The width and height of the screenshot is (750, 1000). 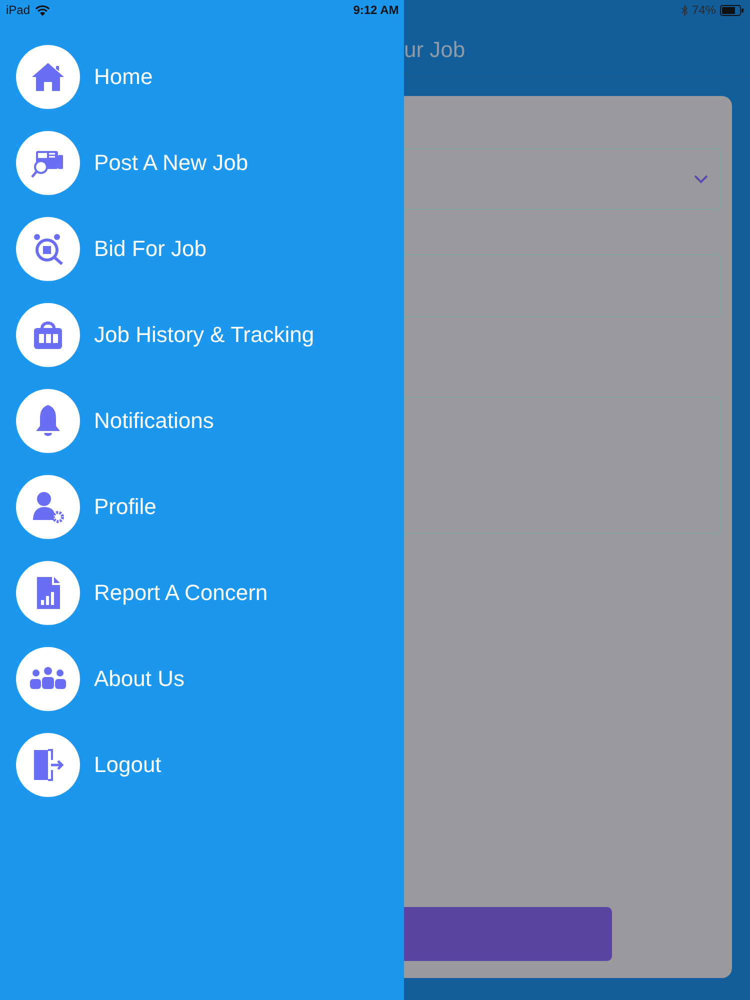 I want to click on battery-percent: 74%, so click(x=704, y=10).